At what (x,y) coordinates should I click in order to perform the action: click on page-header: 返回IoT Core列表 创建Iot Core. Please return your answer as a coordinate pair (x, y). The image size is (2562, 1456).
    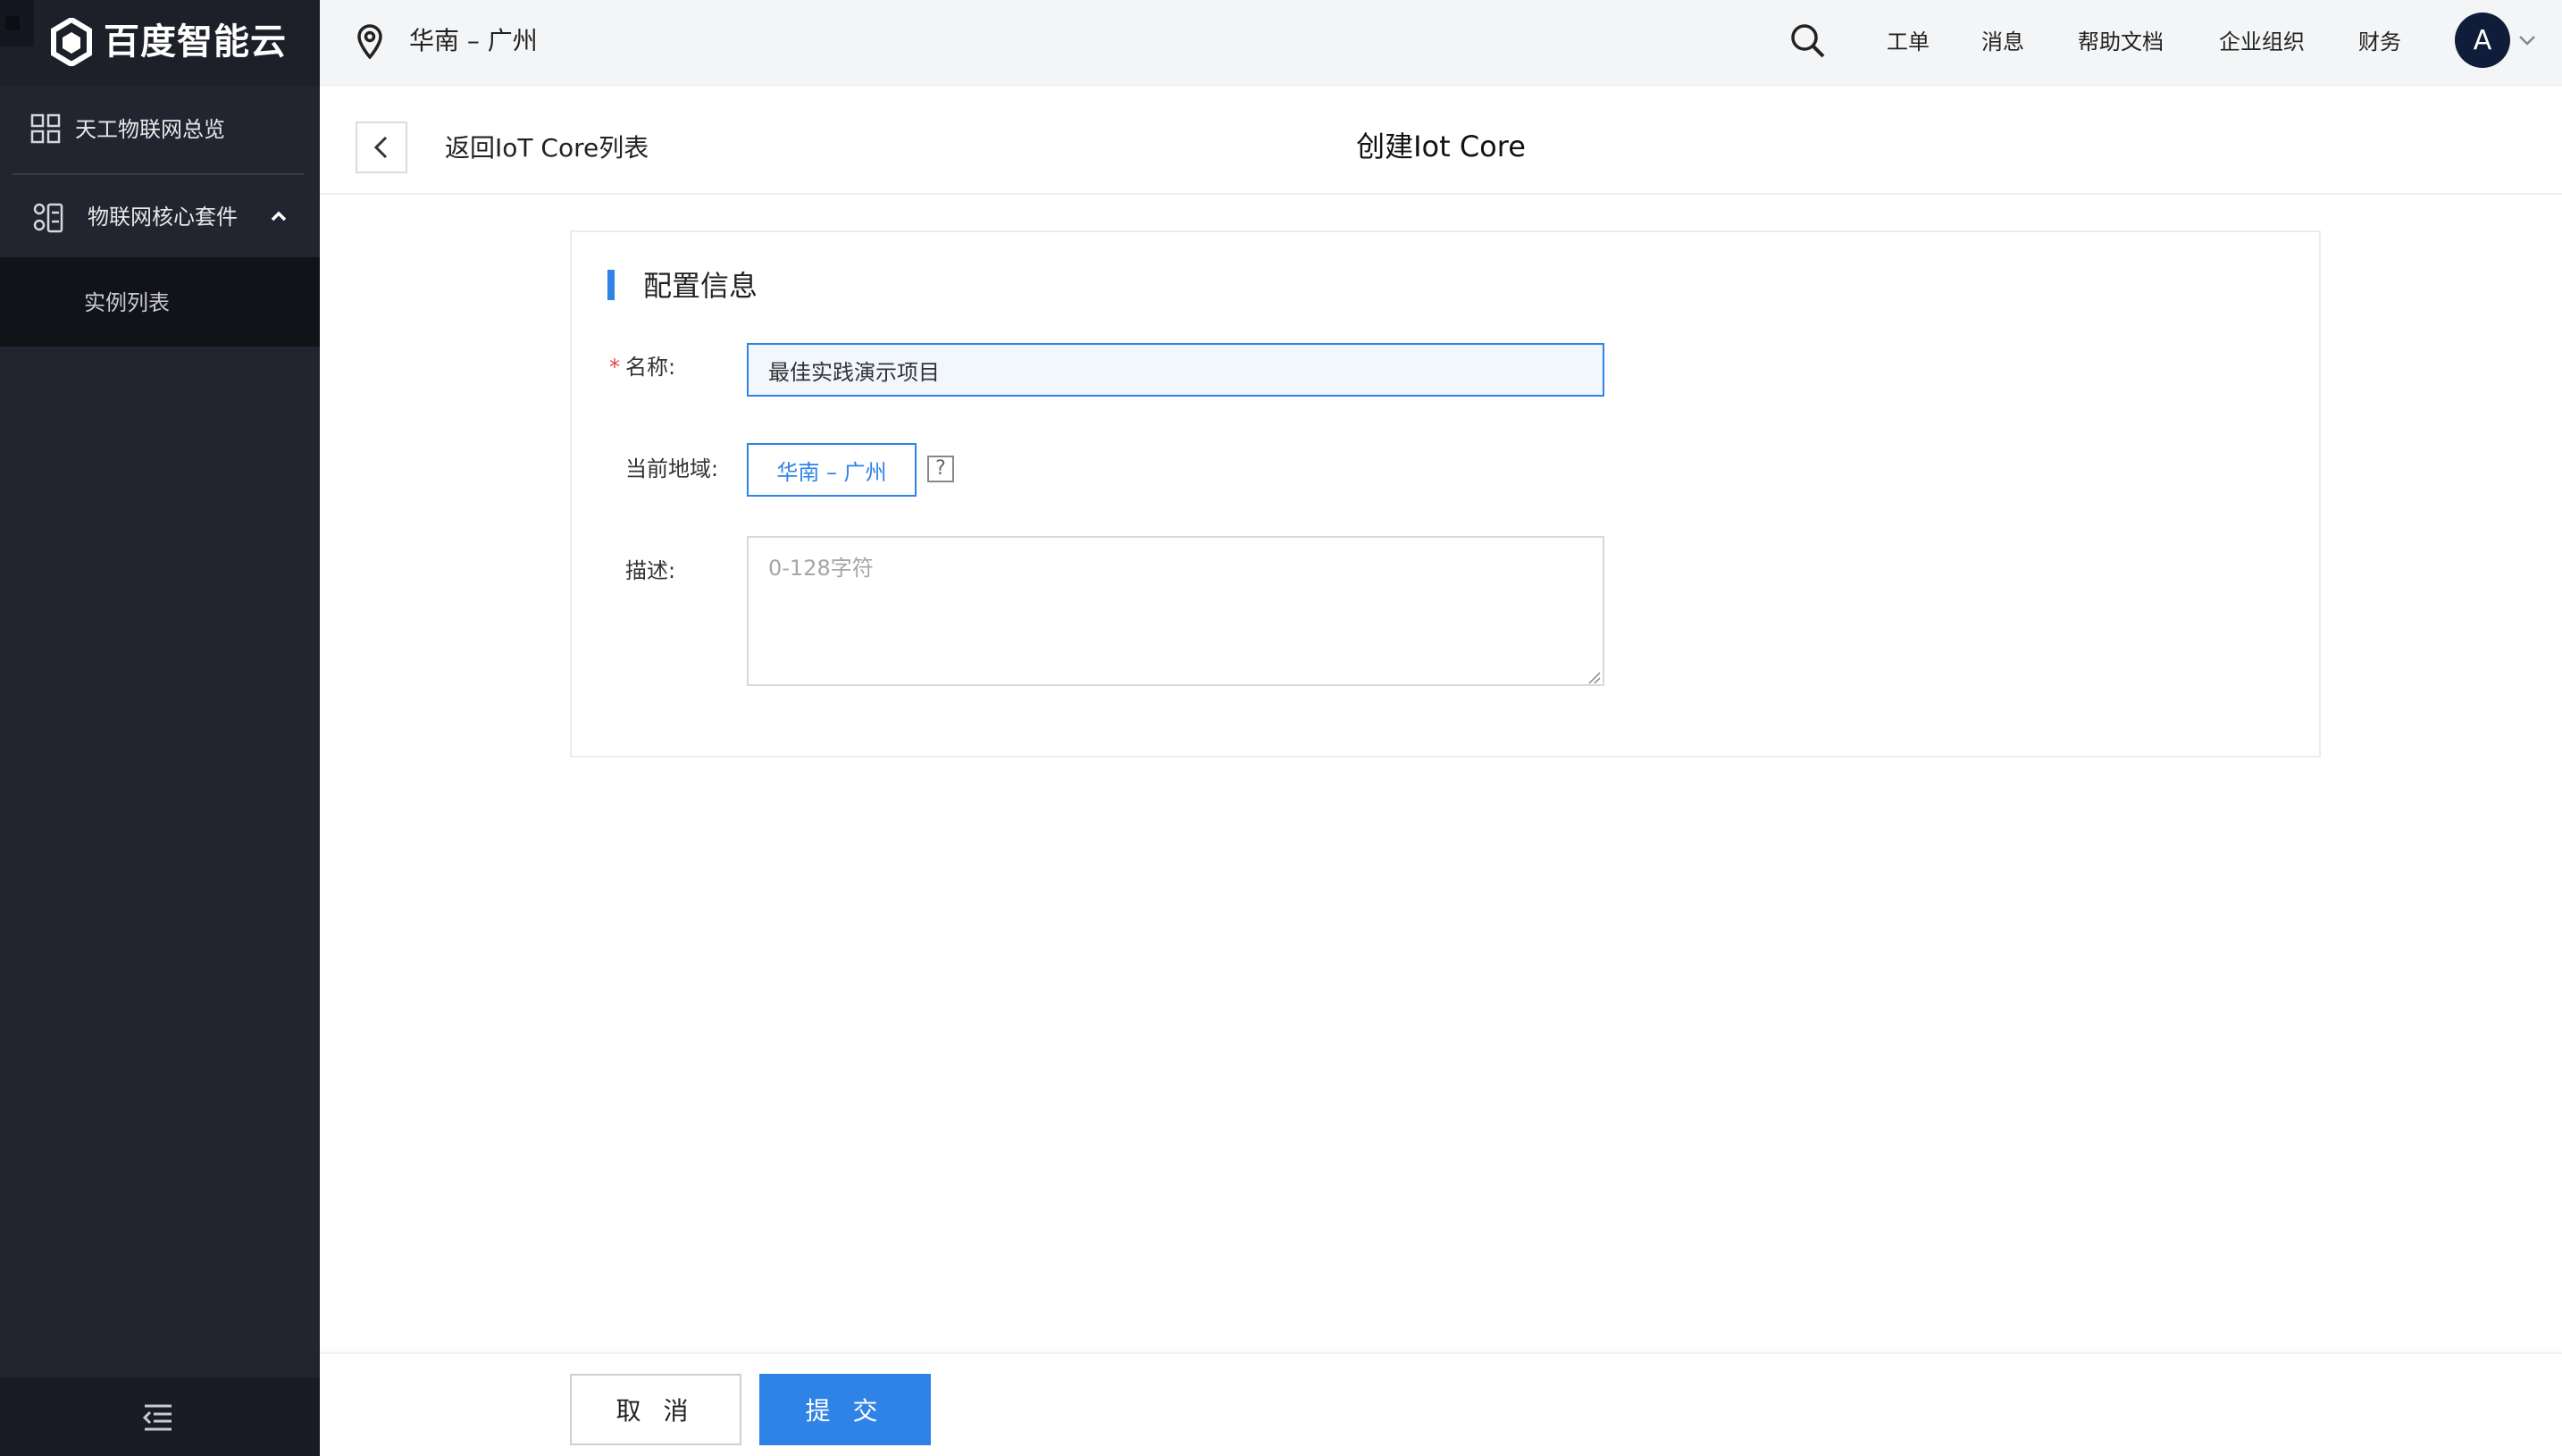
    Looking at the image, I should click on (1441, 140).